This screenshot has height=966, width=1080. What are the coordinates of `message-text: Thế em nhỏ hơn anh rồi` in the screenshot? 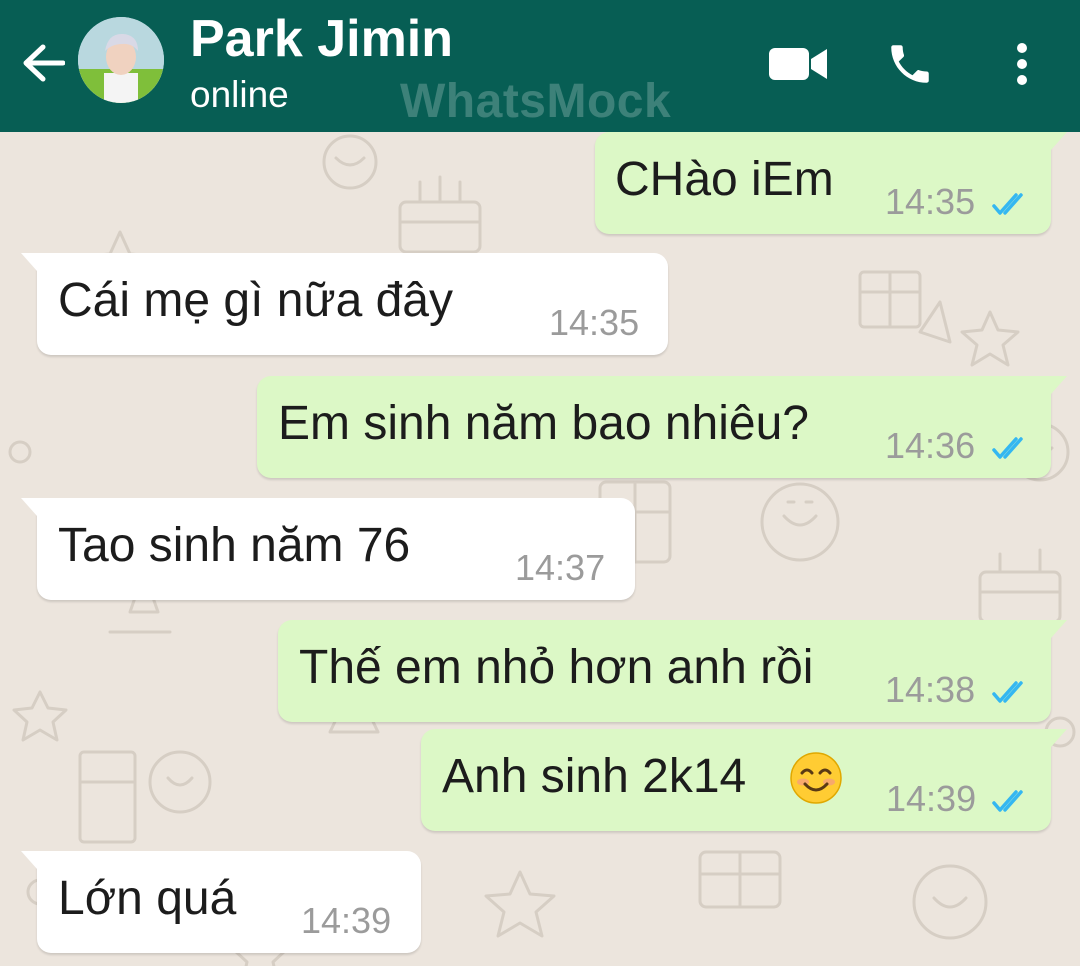 It's located at (556, 667).